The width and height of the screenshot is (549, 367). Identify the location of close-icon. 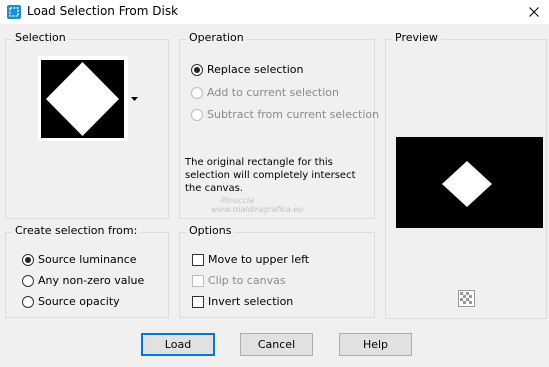
(534, 12).